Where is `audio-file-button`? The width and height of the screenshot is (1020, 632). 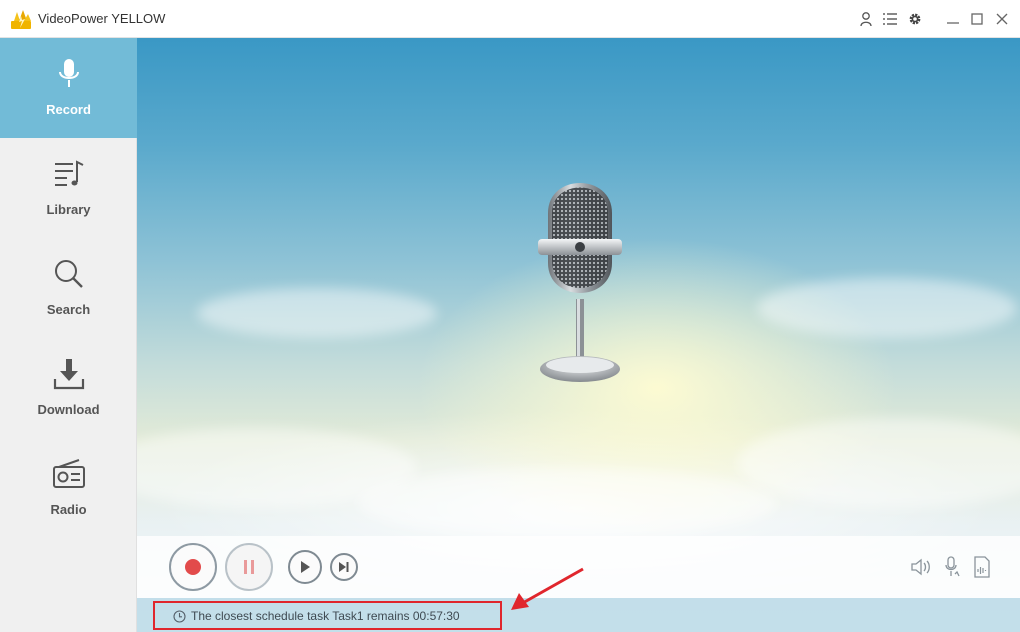
audio-file-button is located at coordinates (982, 567).